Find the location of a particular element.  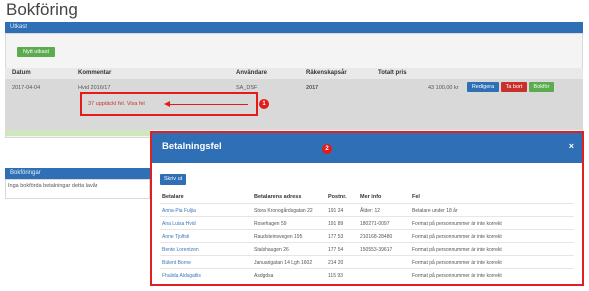

col-datum: Datum is located at coordinates (21, 73).